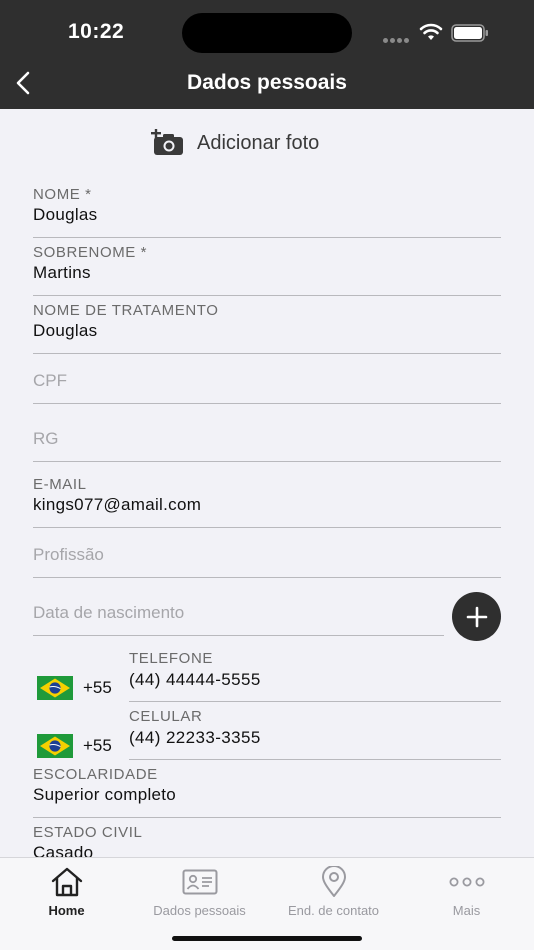 This screenshot has height=950, width=534. Describe the element at coordinates (97, 688) in the screenshot. I see `telefone-dial-code: +55` at that location.